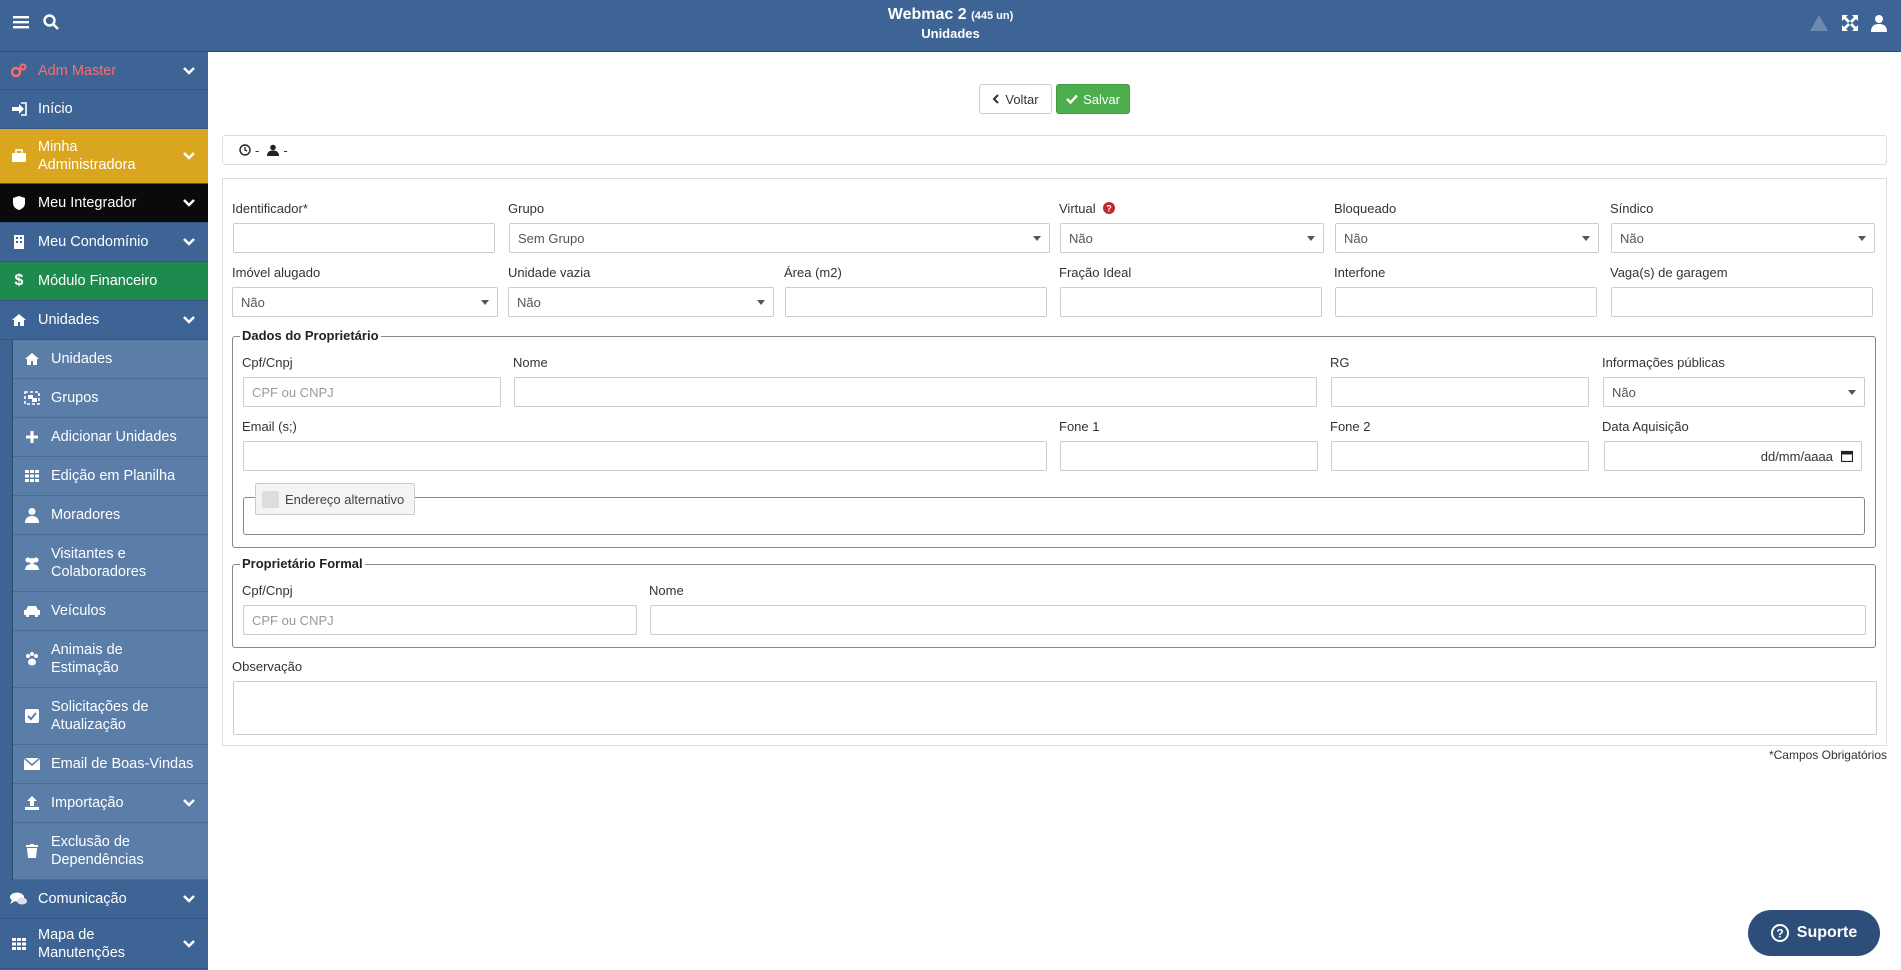 The width and height of the screenshot is (1901, 970). Describe the element at coordinates (779, 238) in the screenshot. I see `grupo-select: Sem Grupo` at that location.